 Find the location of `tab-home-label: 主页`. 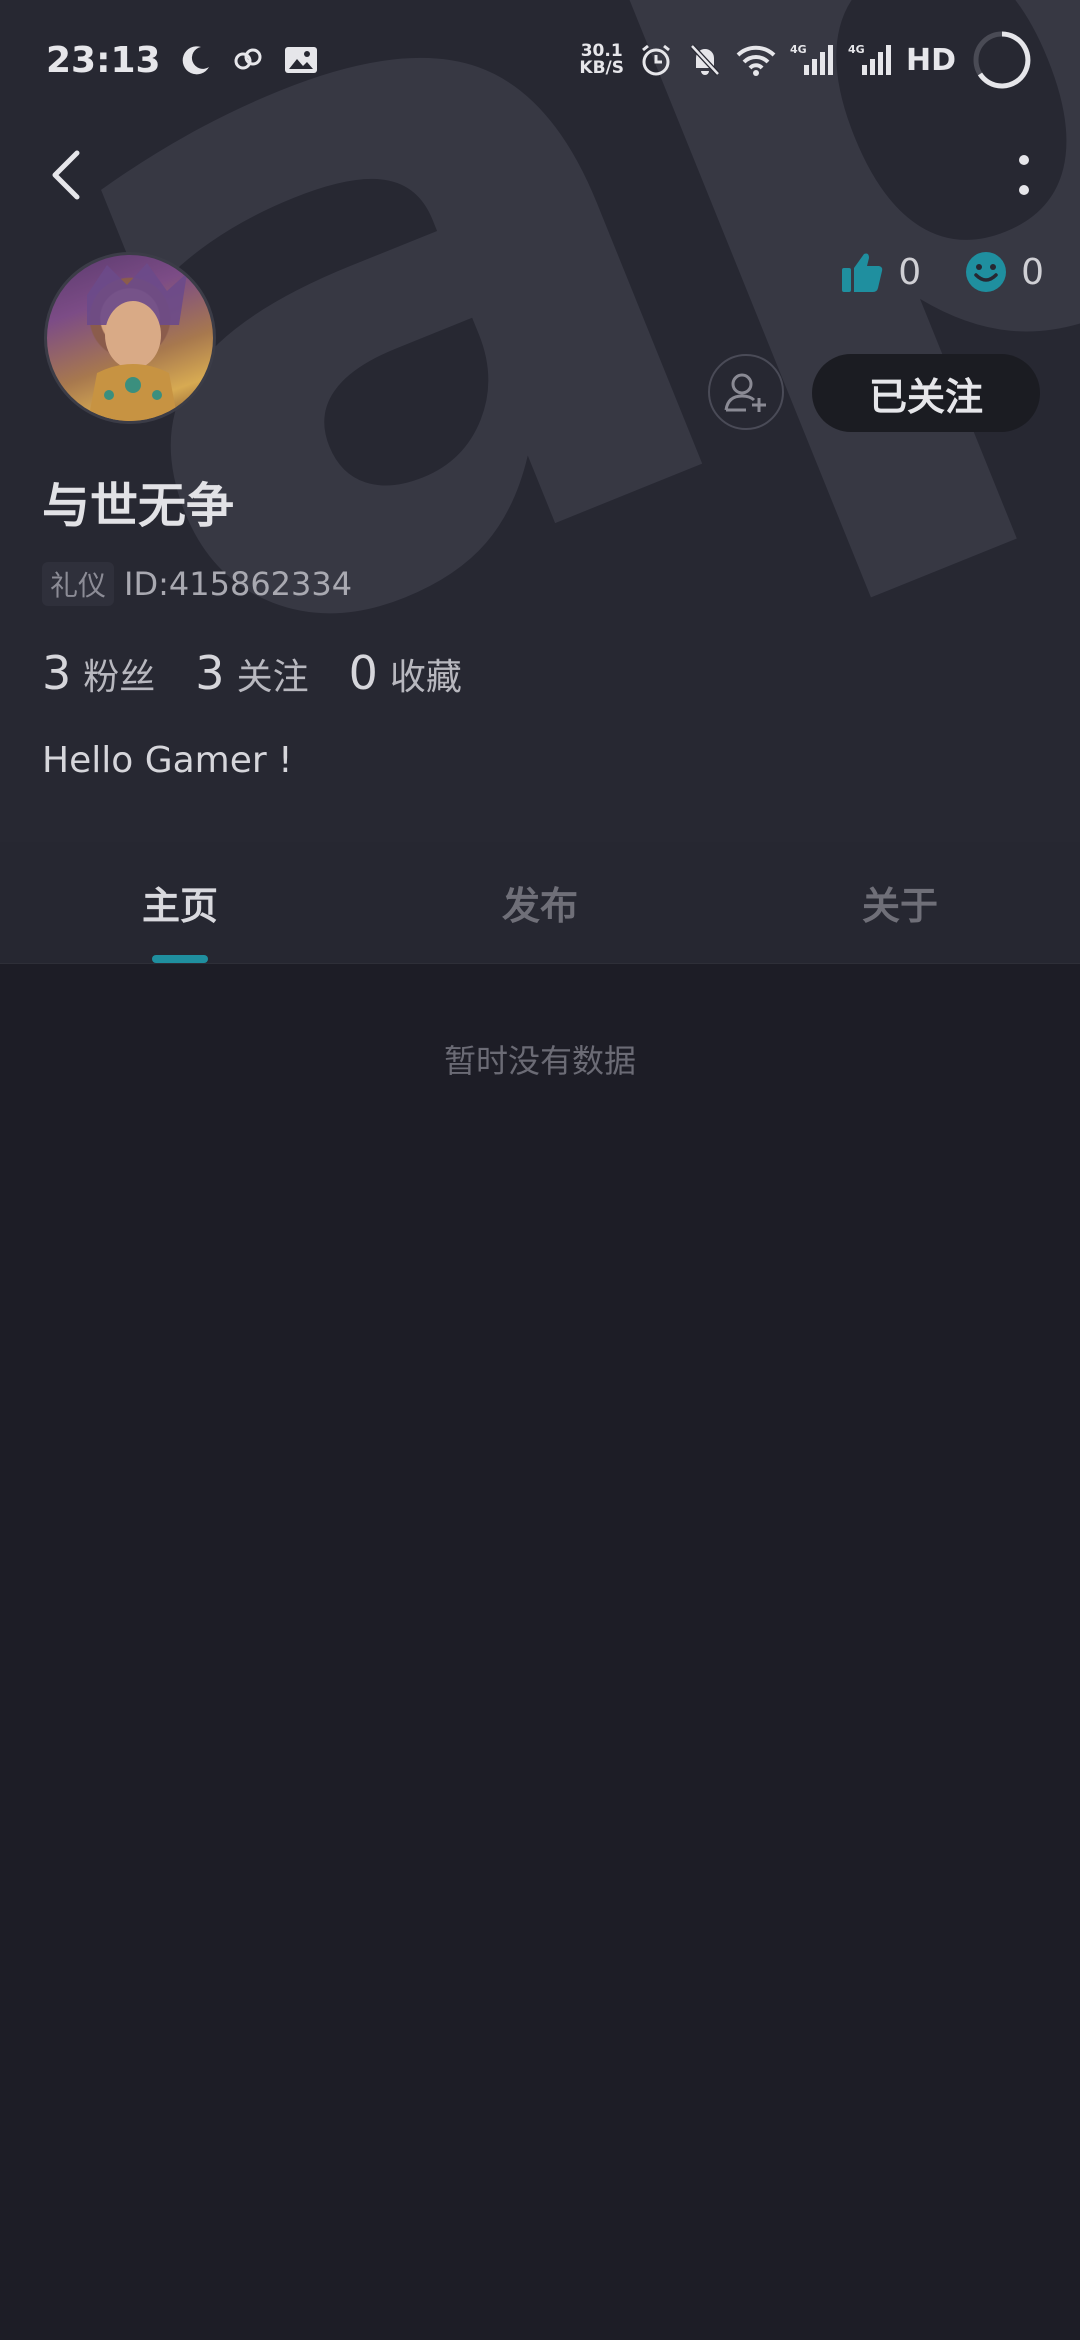

tab-home-label: 主页 is located at coordinates (179, 906).